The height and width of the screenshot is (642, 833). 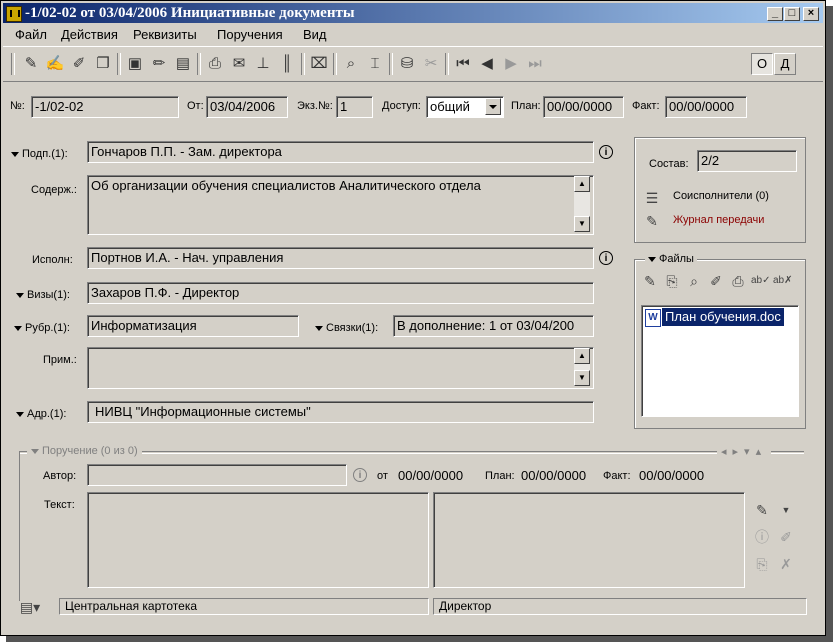 I want to click on new-assignment-icon: ✎, so click(x=762, y=510).